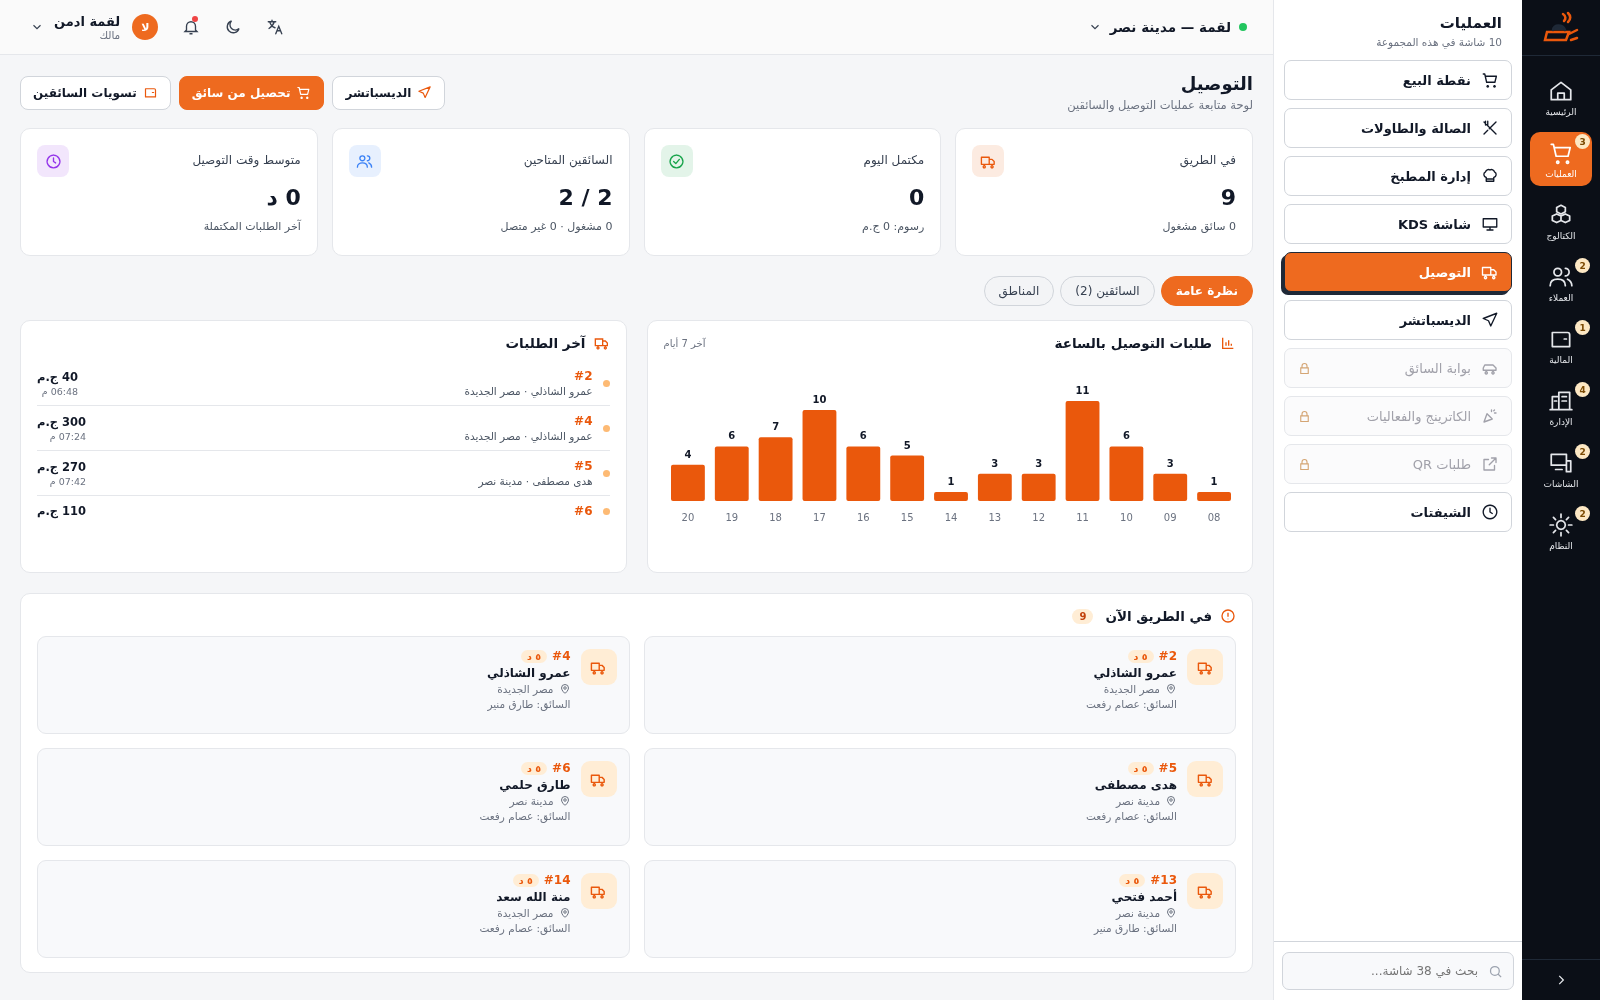 This screenshot has width=1600, height=1000. What do you see at coordinates (1216, 83) in the screenshot?
I see `page-title: التوصيل` at bounding box center [1216, 83].